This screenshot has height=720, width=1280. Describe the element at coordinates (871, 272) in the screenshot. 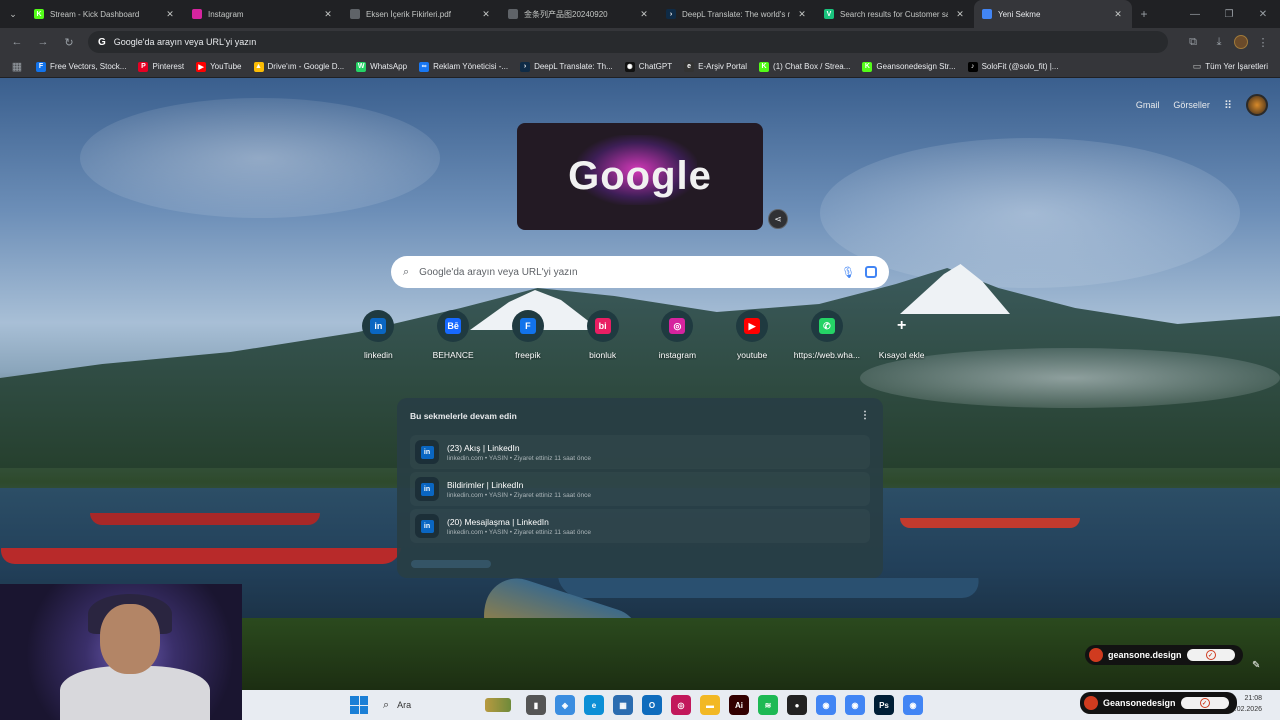

I see `google-lens-icon` at that location.